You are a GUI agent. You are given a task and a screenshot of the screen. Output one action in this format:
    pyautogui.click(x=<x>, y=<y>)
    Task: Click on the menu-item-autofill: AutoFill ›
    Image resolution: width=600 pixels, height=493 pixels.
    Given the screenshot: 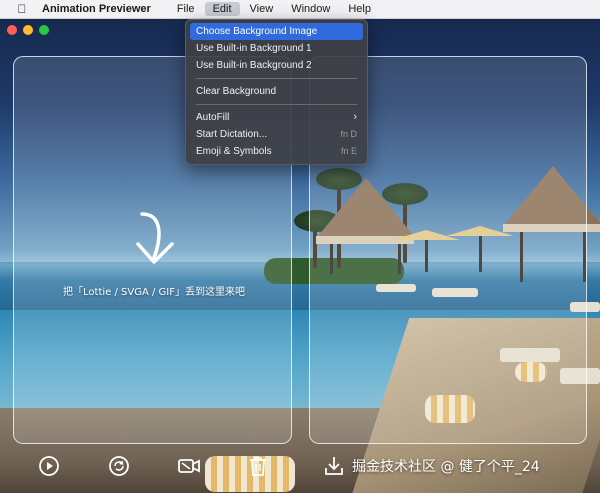 What is the action you would take?
    pyautogui.click(x=276, y=117)
    